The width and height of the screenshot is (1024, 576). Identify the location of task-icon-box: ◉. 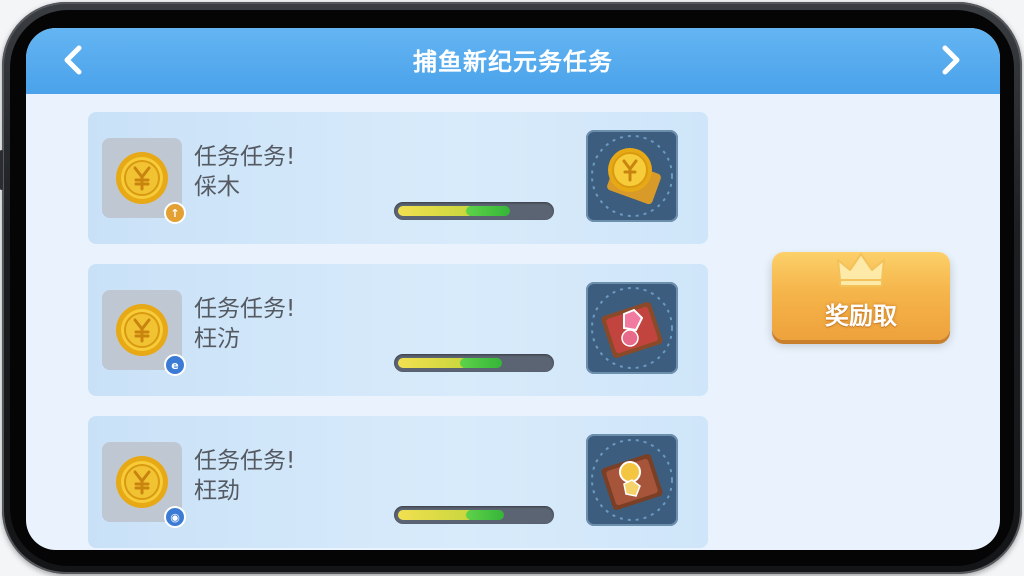
(144, 485).